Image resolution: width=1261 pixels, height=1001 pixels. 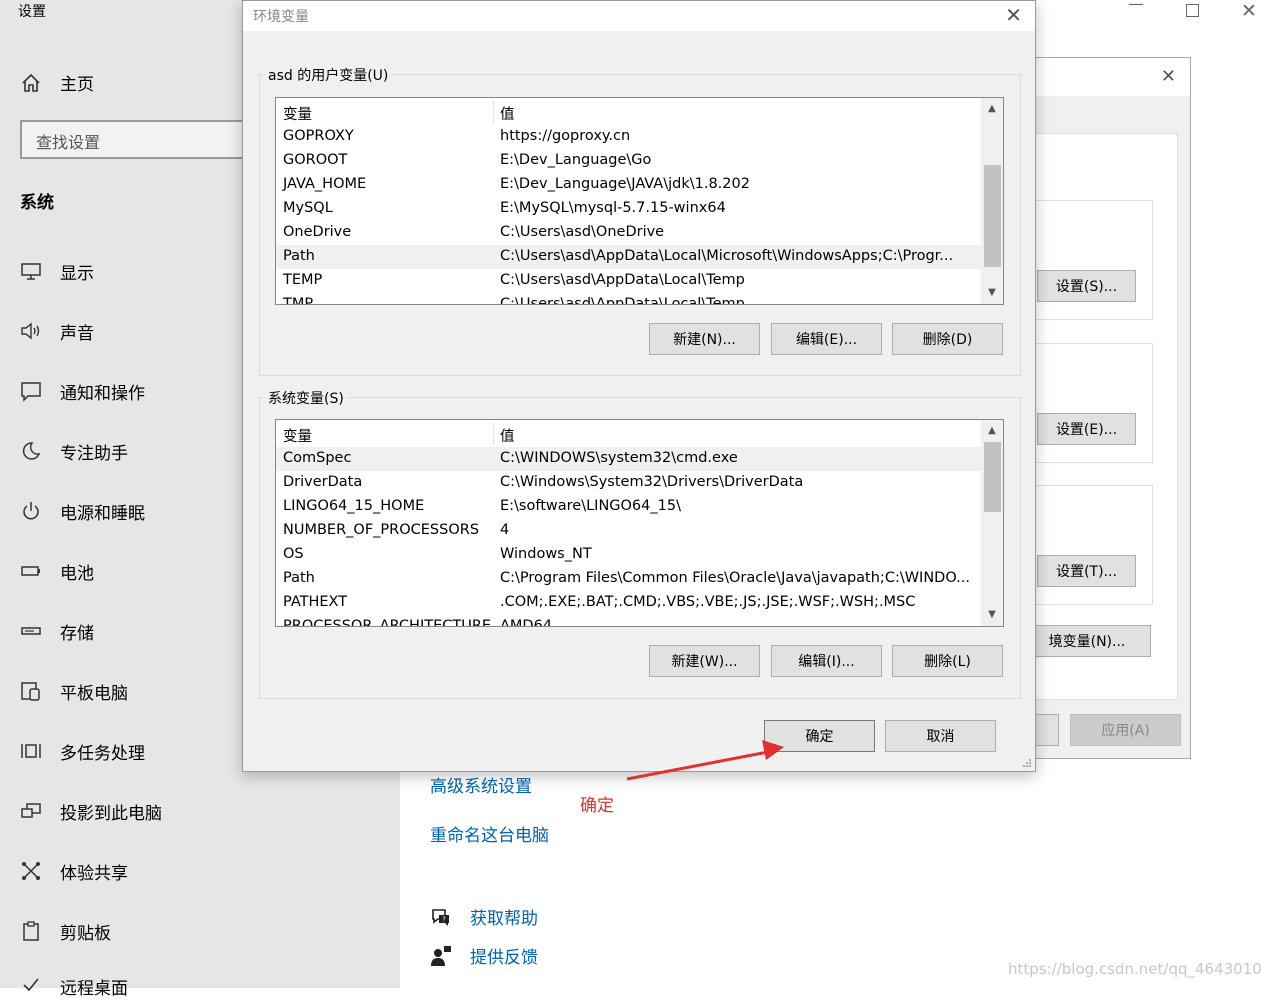 What do you see at coordinates (57, 331) in the screenshot?
I see `nav-item-sound: 声音` at bounding box center [57, 331].